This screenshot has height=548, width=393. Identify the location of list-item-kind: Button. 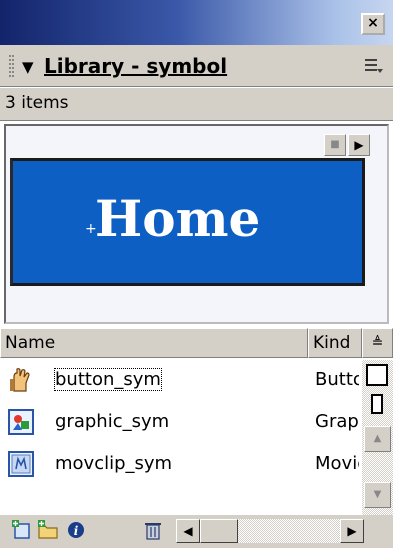
(337, 379).